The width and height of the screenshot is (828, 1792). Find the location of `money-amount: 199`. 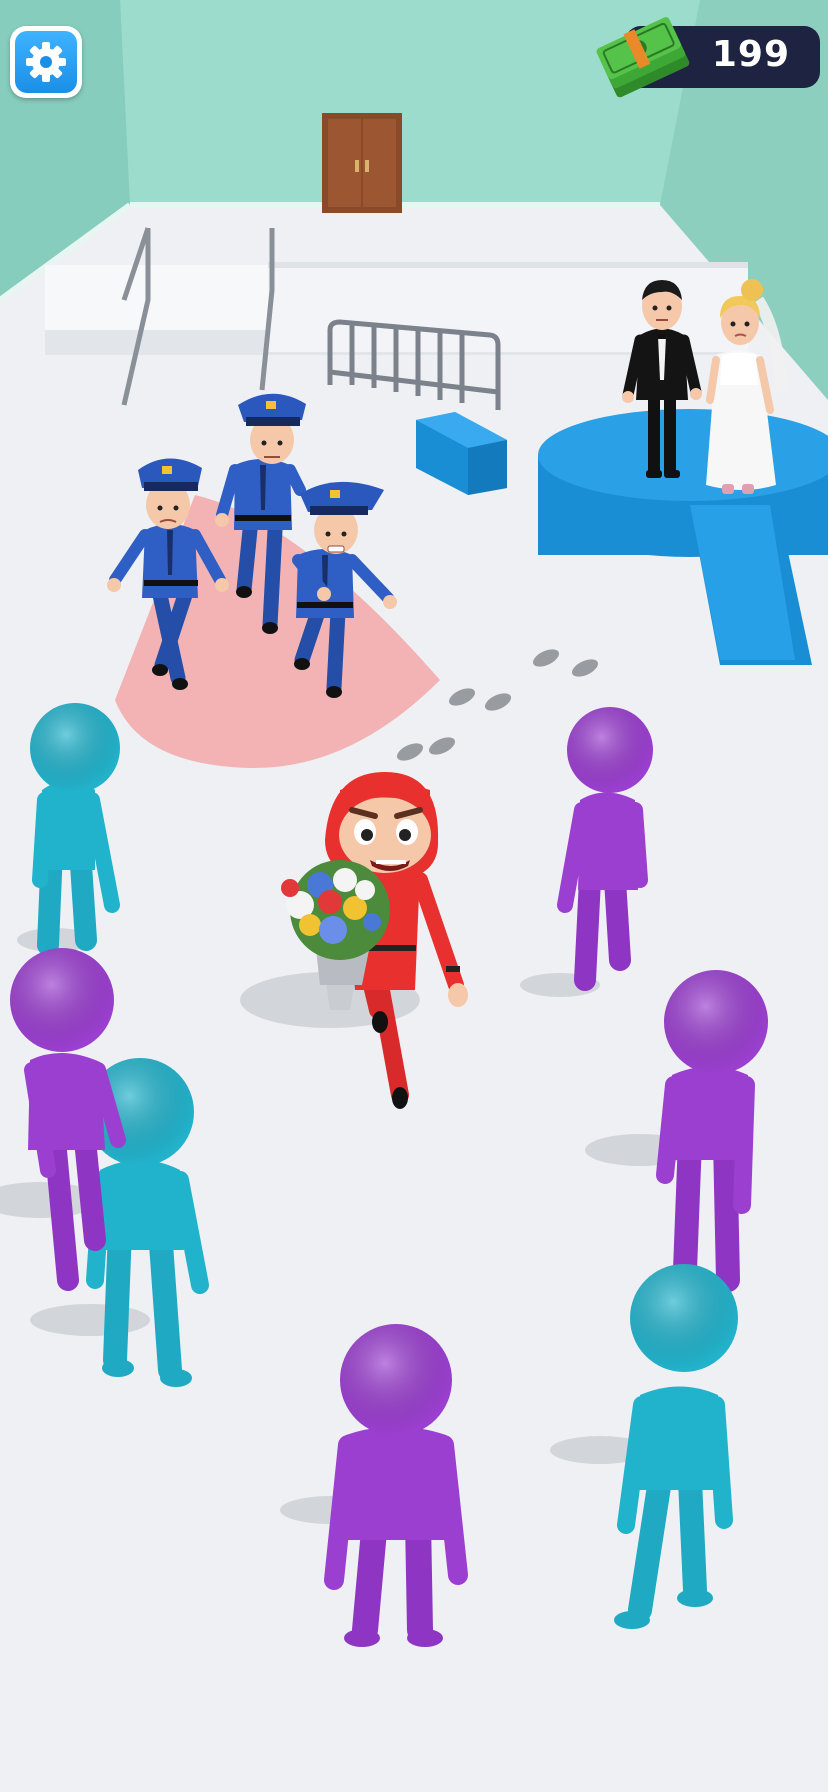

money-amount: 199 is located at coordinates (750, 54).